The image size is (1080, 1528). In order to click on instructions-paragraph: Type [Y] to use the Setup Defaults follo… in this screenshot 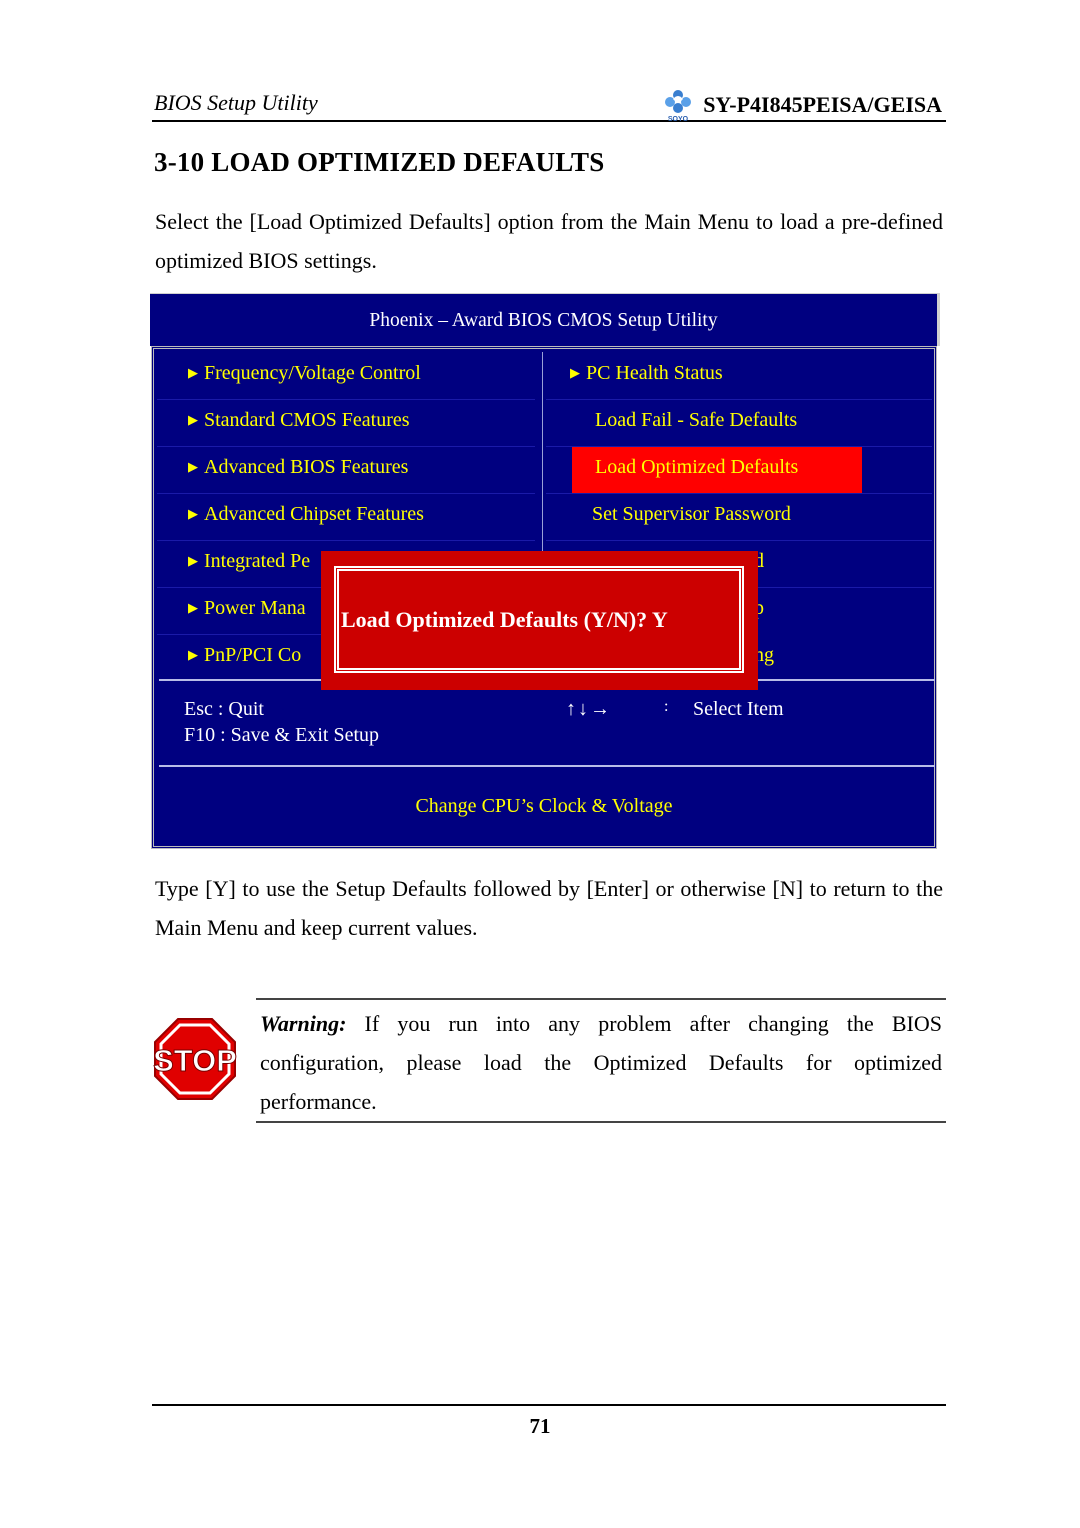, I will do `click(549, 908)`.